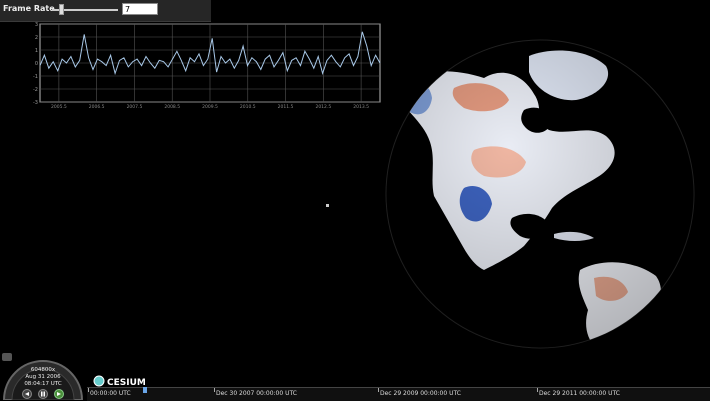 This screenshot has height=401, width=710. What do you see at coordinates (35, 77) in the screenshot?
I see `chart-y-tick-label: -1` at bounding box center [35, 77].